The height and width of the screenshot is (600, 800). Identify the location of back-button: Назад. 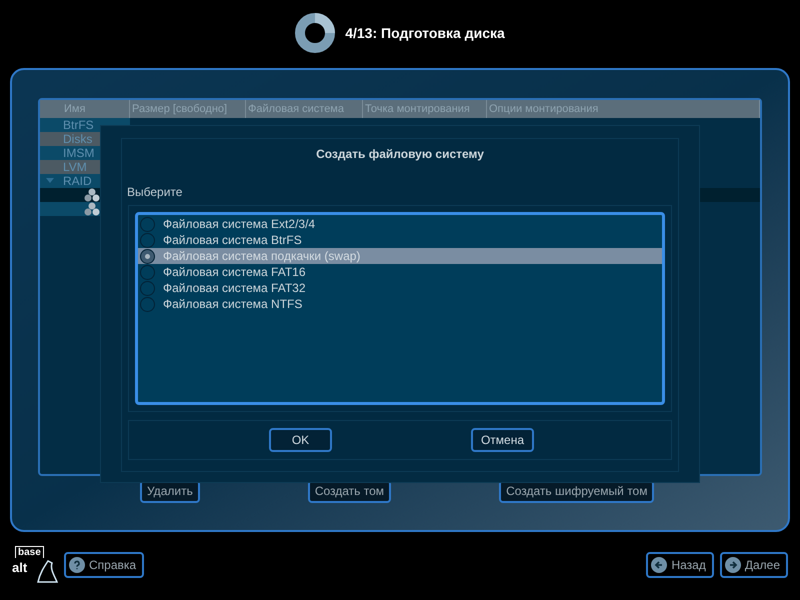
(680, 565).